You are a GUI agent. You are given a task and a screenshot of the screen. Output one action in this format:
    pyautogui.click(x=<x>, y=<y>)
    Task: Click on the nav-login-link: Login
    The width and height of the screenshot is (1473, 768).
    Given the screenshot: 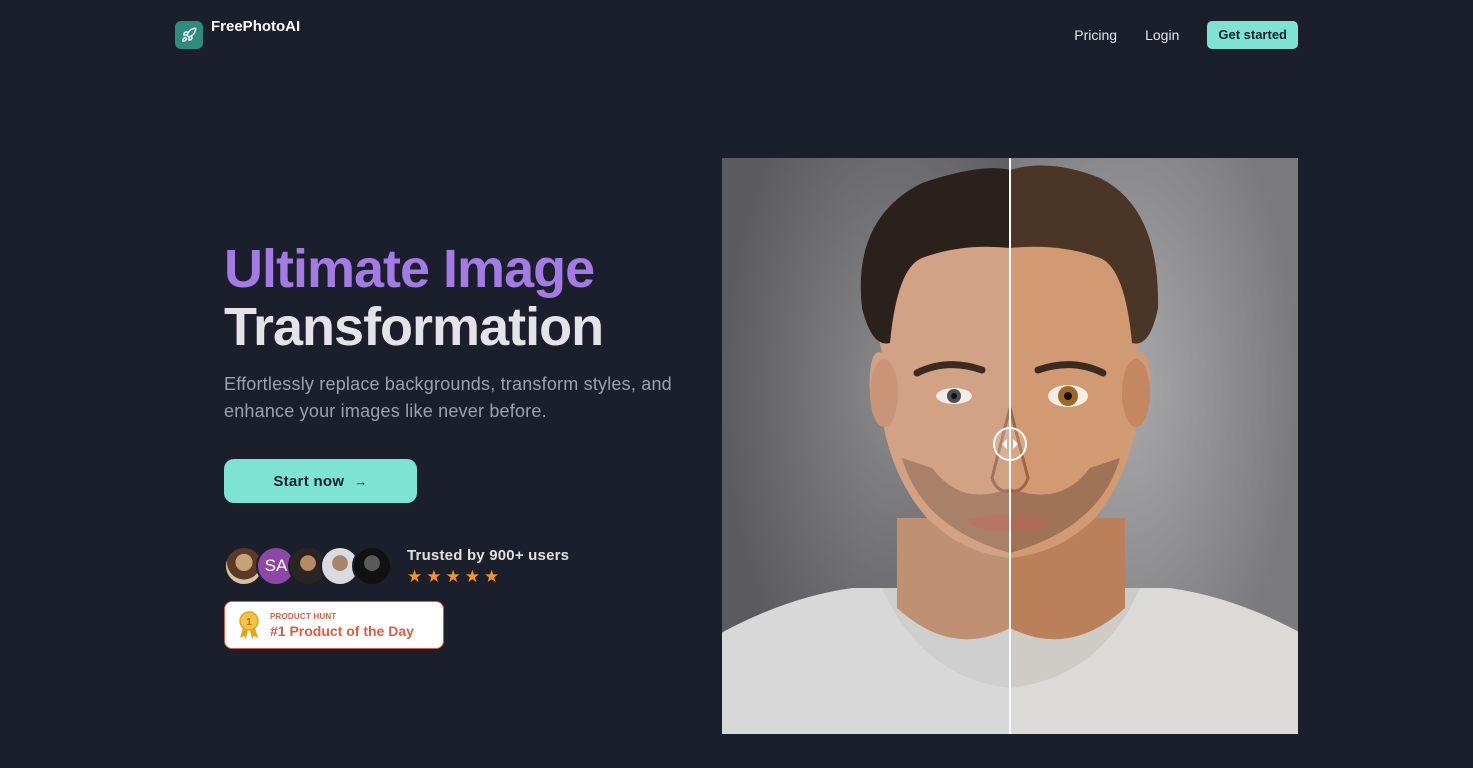 What is the action you would take?
    pyautogui.click(x=1162, y=35)
    